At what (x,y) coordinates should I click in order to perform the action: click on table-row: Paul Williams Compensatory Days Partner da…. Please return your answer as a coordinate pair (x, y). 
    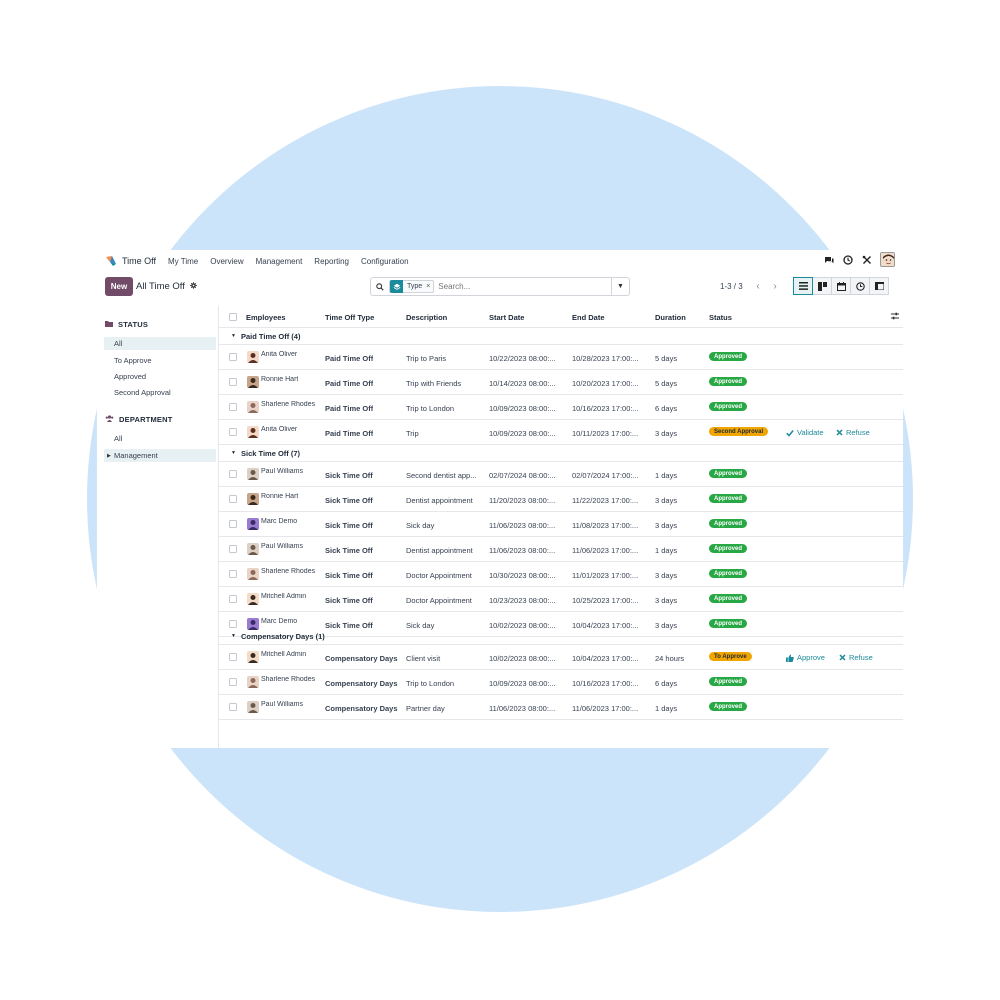
    Looking at the image, I should click on (561, 707).